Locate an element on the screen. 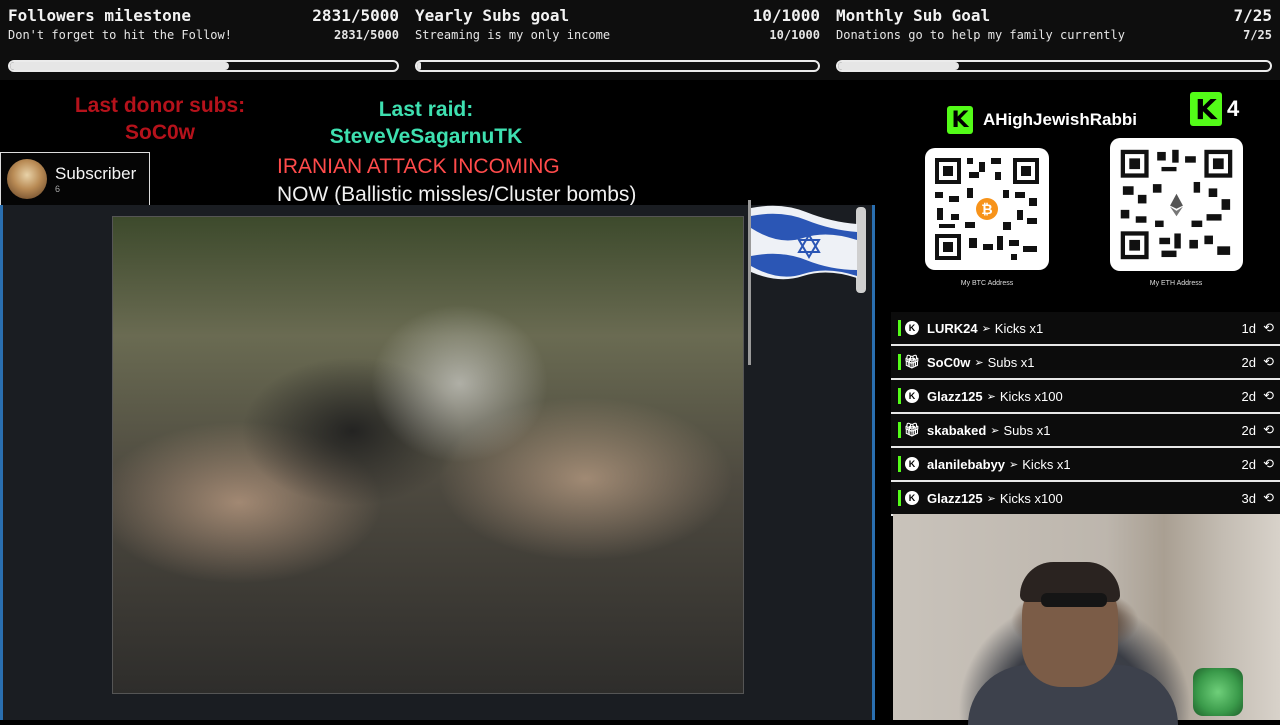 The width and height of the screenshot is (1280, 725). event-row: K alanilebabyy ➢ Kicks x1 2d ⟲ is located at coordinates (1085, 465).